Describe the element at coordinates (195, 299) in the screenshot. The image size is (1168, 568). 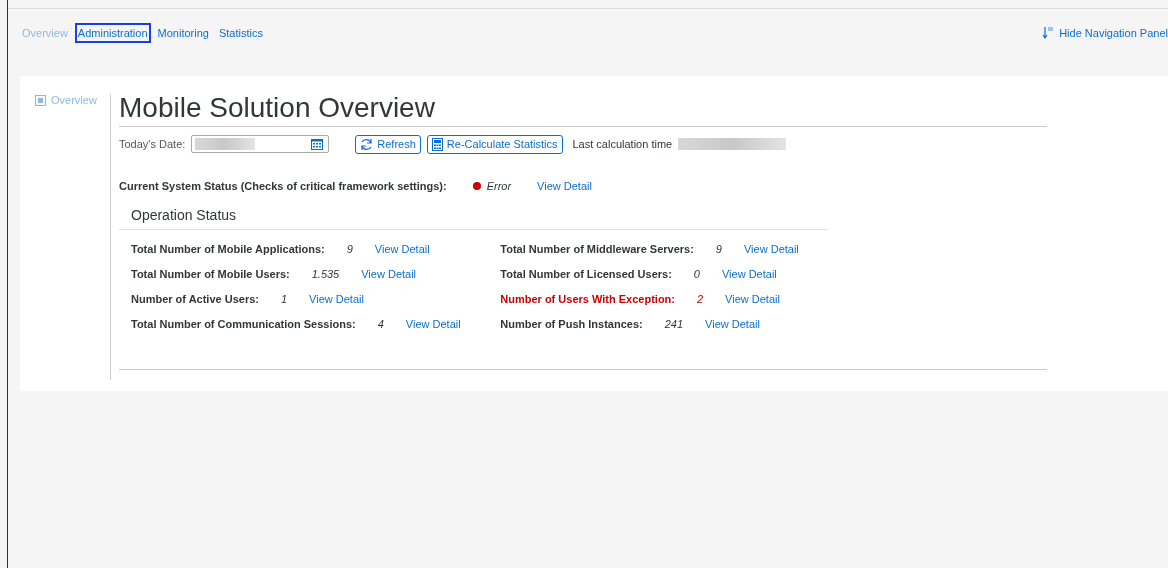
I see `metric-label: Number of Active Users:` at that location.